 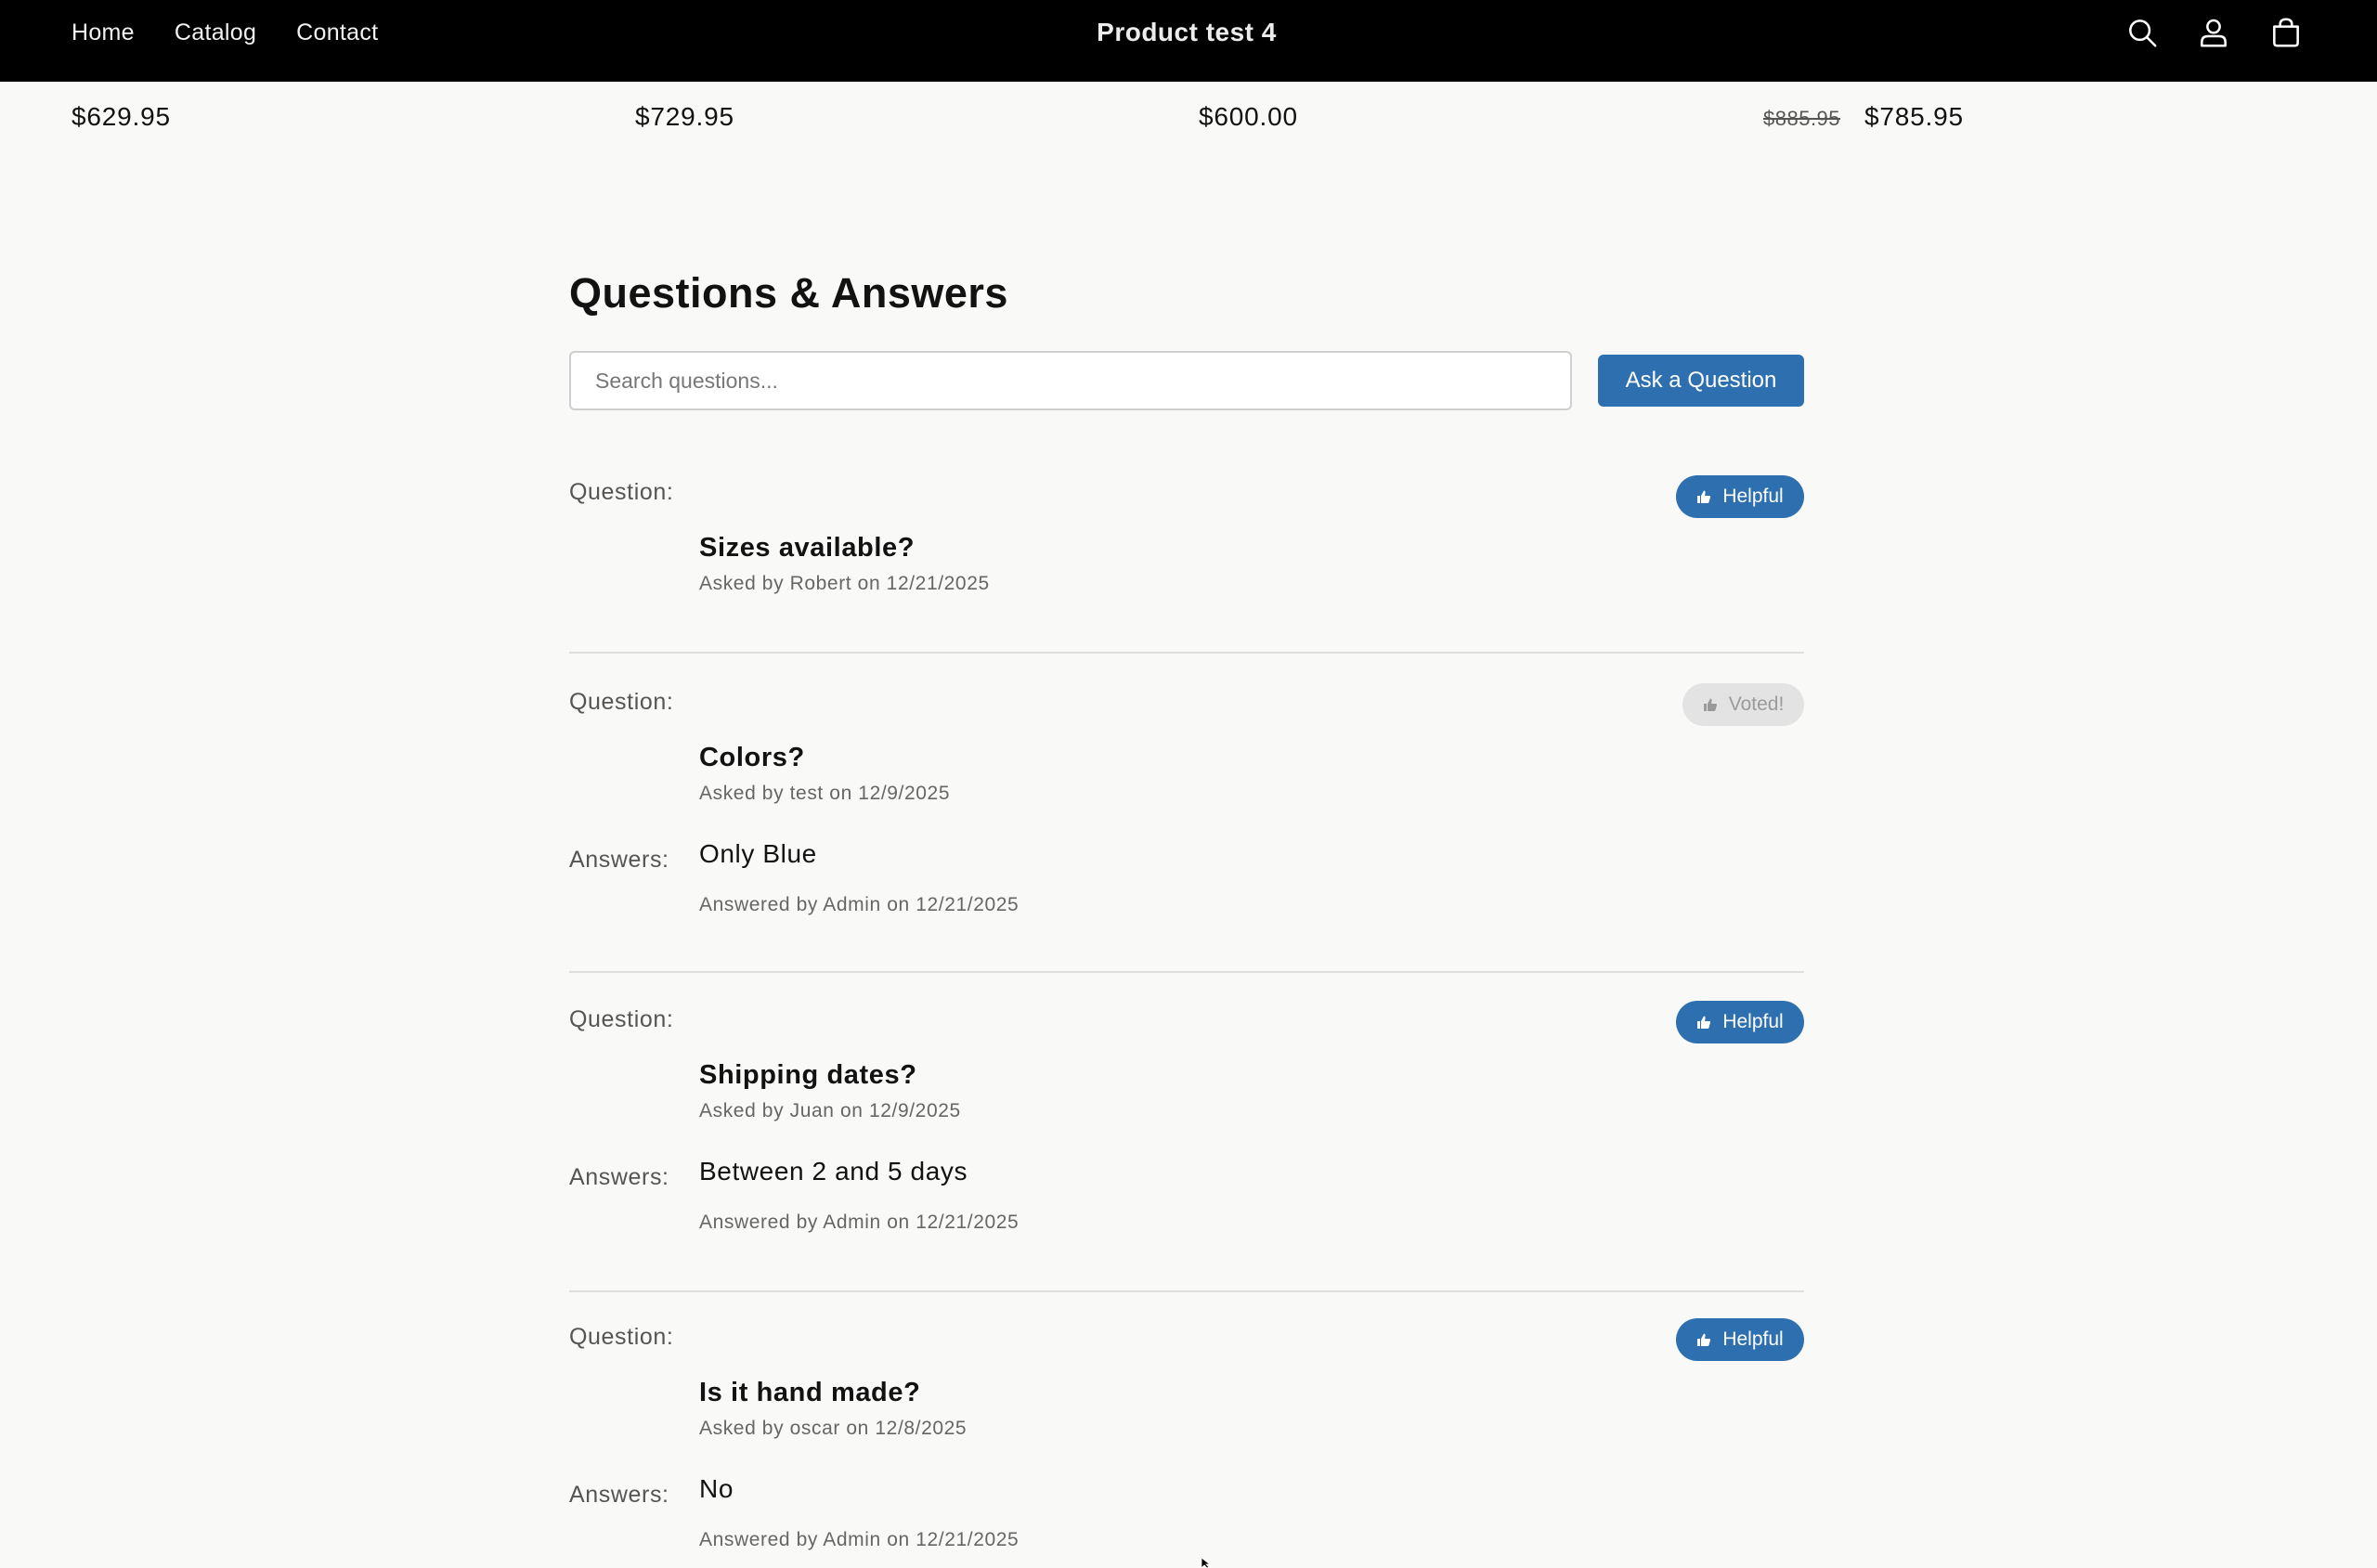 What do you see at coordinates (833, 1428) in the screenshot?
I see `question-meta: Asked by oscar on 12/8/2025` at bounding box center [833, 1428].